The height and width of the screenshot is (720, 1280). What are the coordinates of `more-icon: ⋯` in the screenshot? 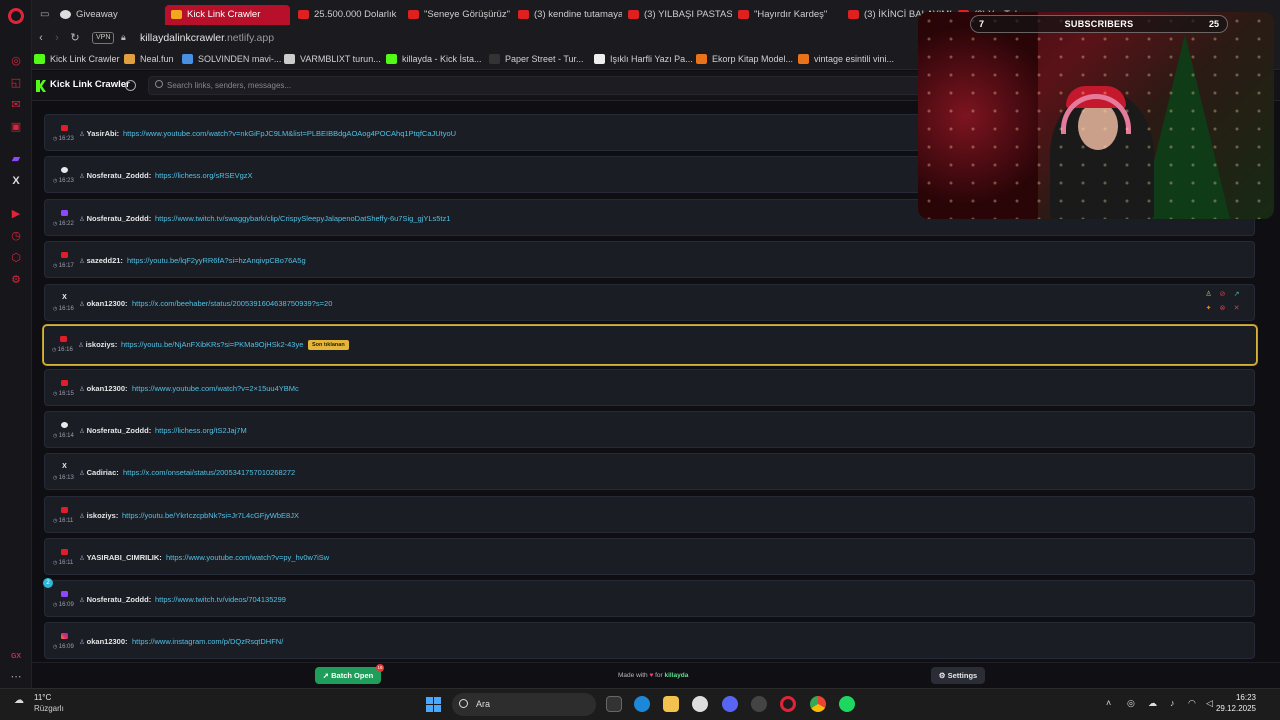 It's located at (16, 677).